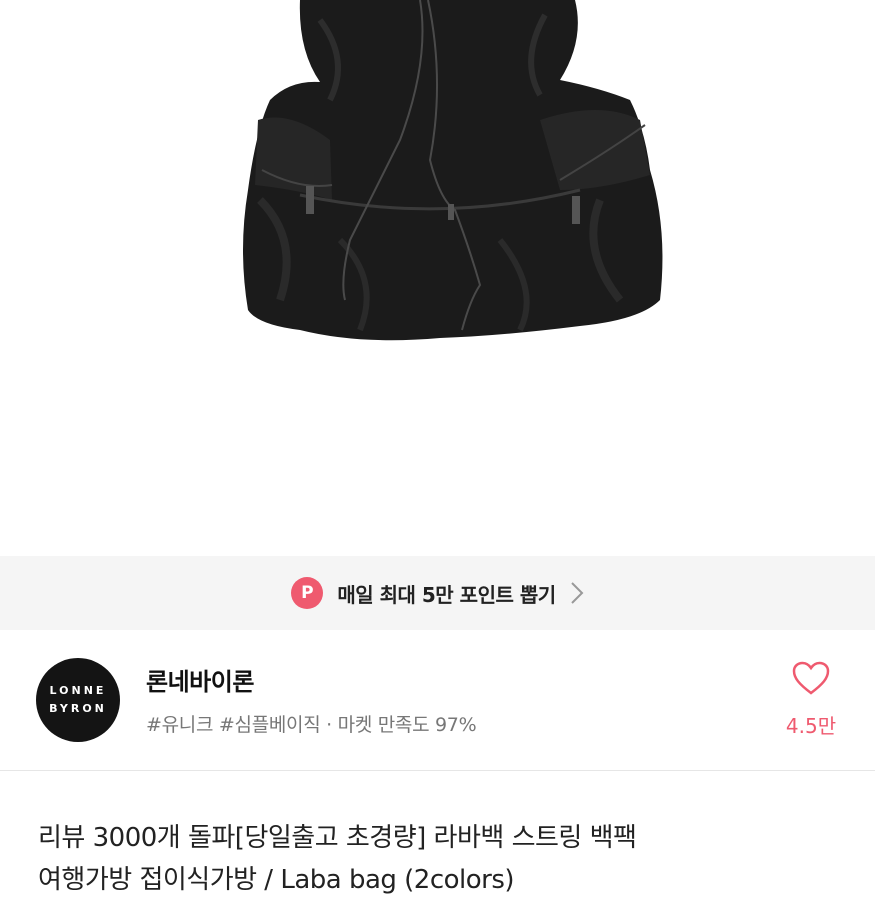 This screenshot has width=875, height=901. I want to click on logo-line-1: LONNE, so click(78, 690).